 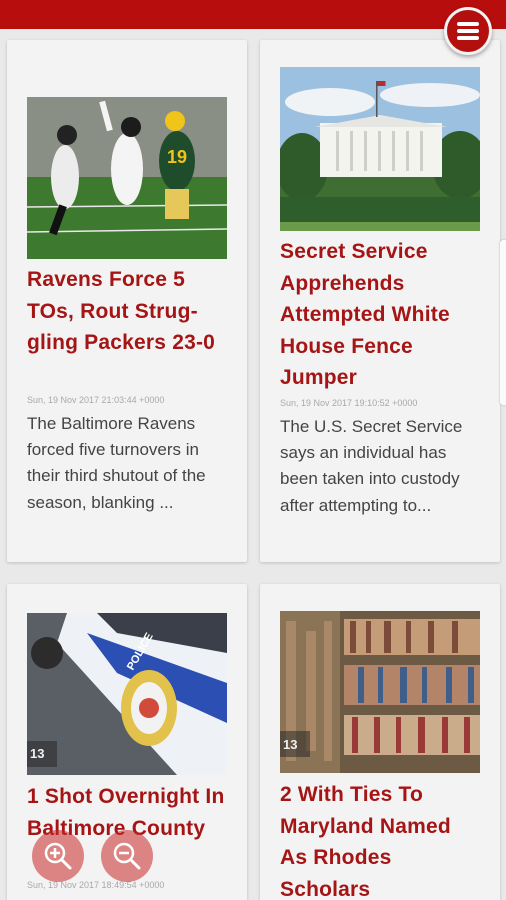 What do you see at coordinates (503, 322) in the screenshot?
I see `scroll-handle` at bounding box center [503, 322].